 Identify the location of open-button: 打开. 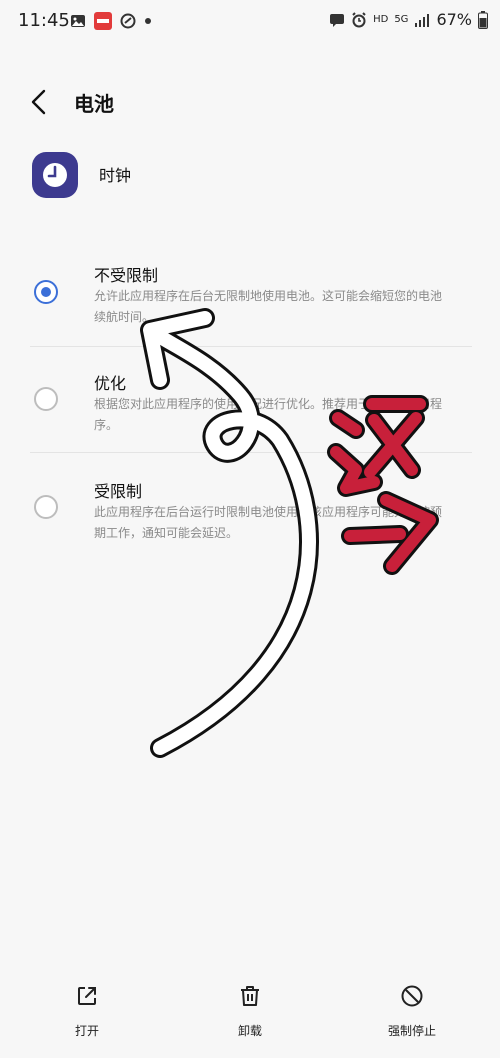
(87, 1015).